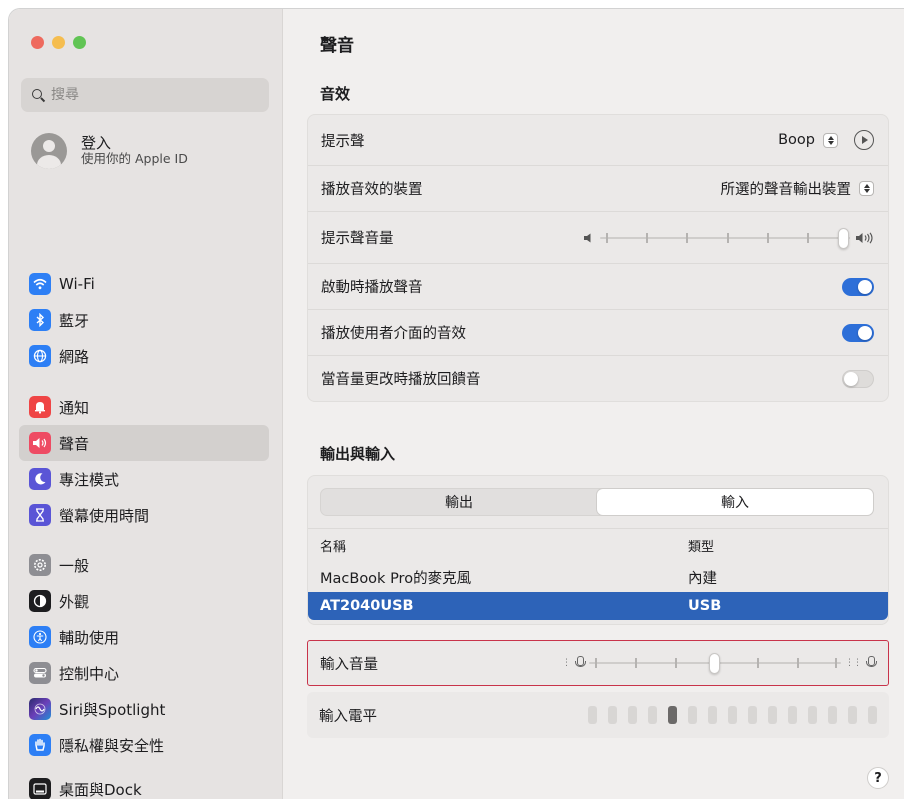  What do you see at coordinates (853, 663) in the screenshot?
I see `mic-high-dots: ⋮⋮` at bounding box center [853, 663].